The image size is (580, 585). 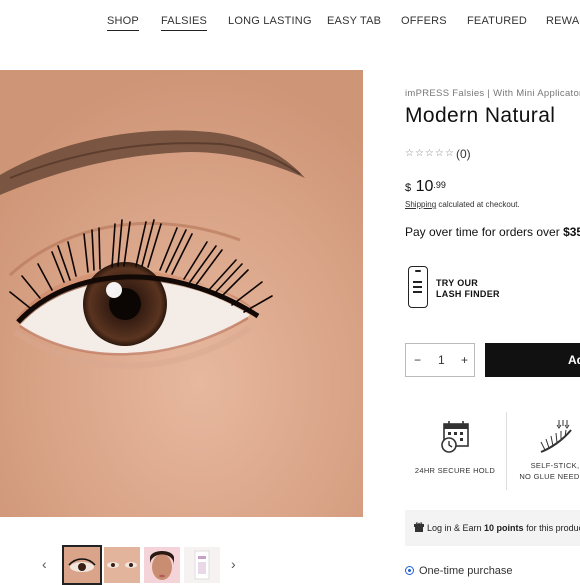 I want to click on lash-finder-line2: LASH FINDER, so click(x=468, y=294).